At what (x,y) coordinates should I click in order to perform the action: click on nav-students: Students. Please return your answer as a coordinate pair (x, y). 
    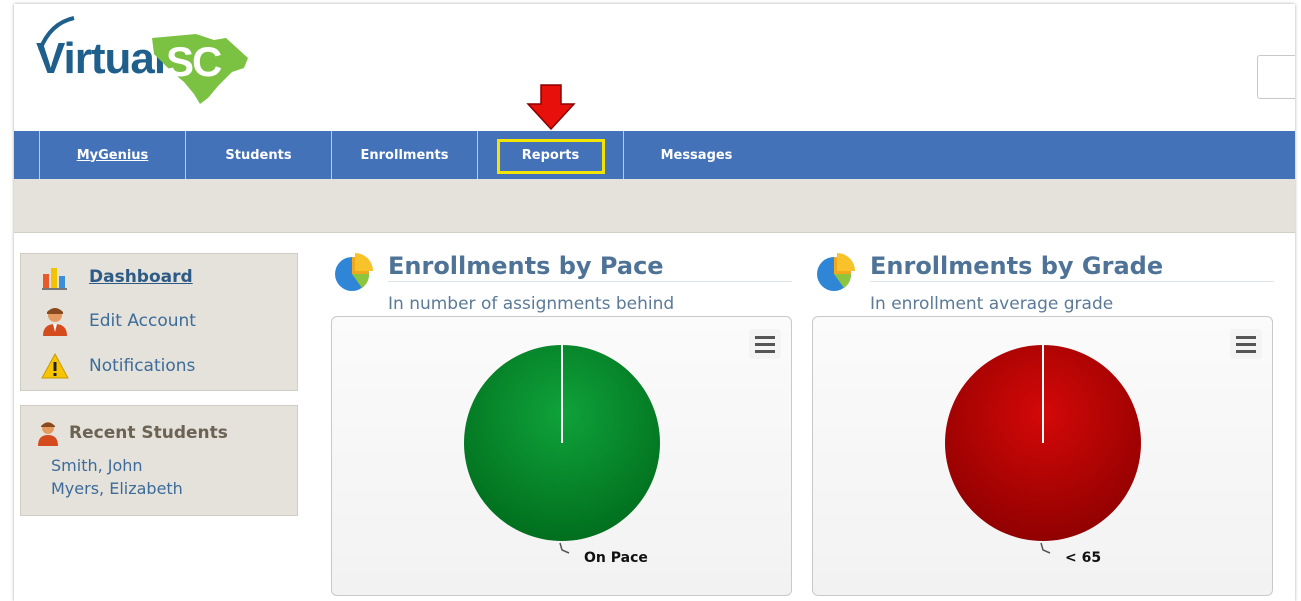
    Looking at the image, I should click on (258, 155).